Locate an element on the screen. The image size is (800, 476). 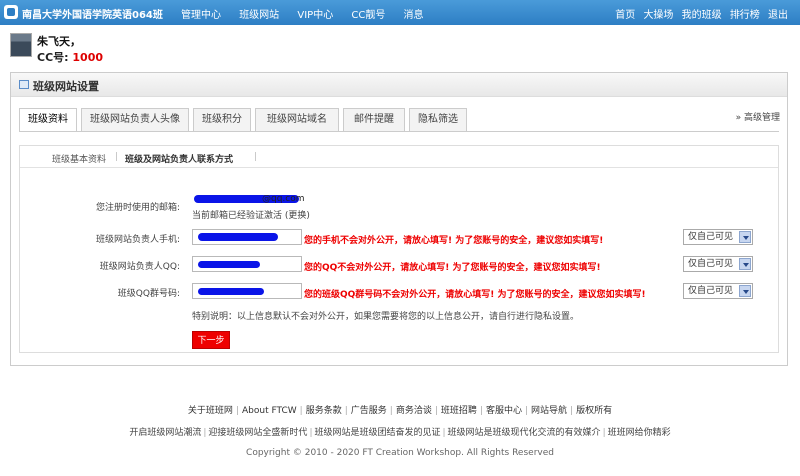
link-home: 首页 is located at coordinates (625, 15).